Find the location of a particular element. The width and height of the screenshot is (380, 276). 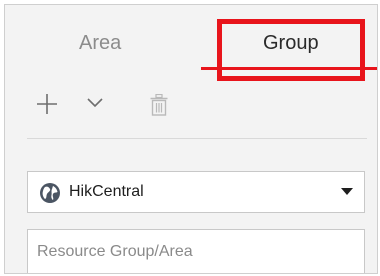

toolbar-divider is located at coordinates (197, 138).